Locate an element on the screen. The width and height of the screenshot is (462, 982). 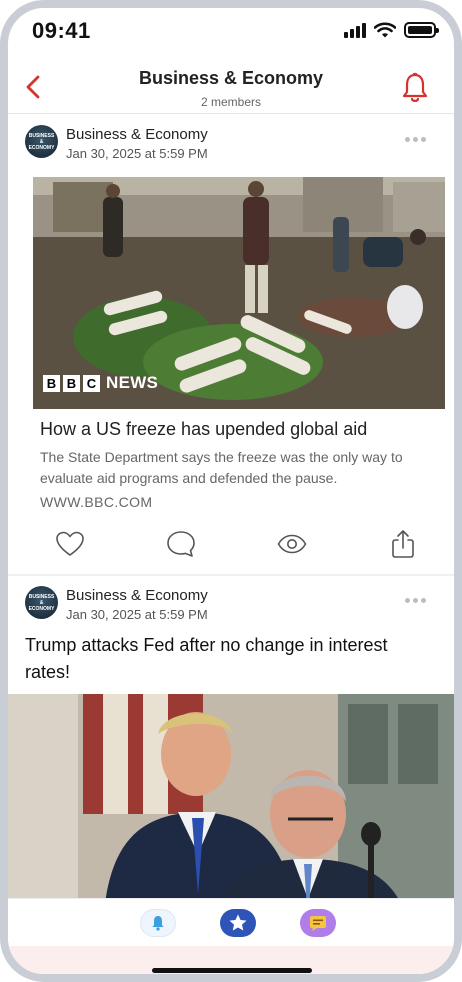
bottom-tab-bar is located at coordinates (231, 922).